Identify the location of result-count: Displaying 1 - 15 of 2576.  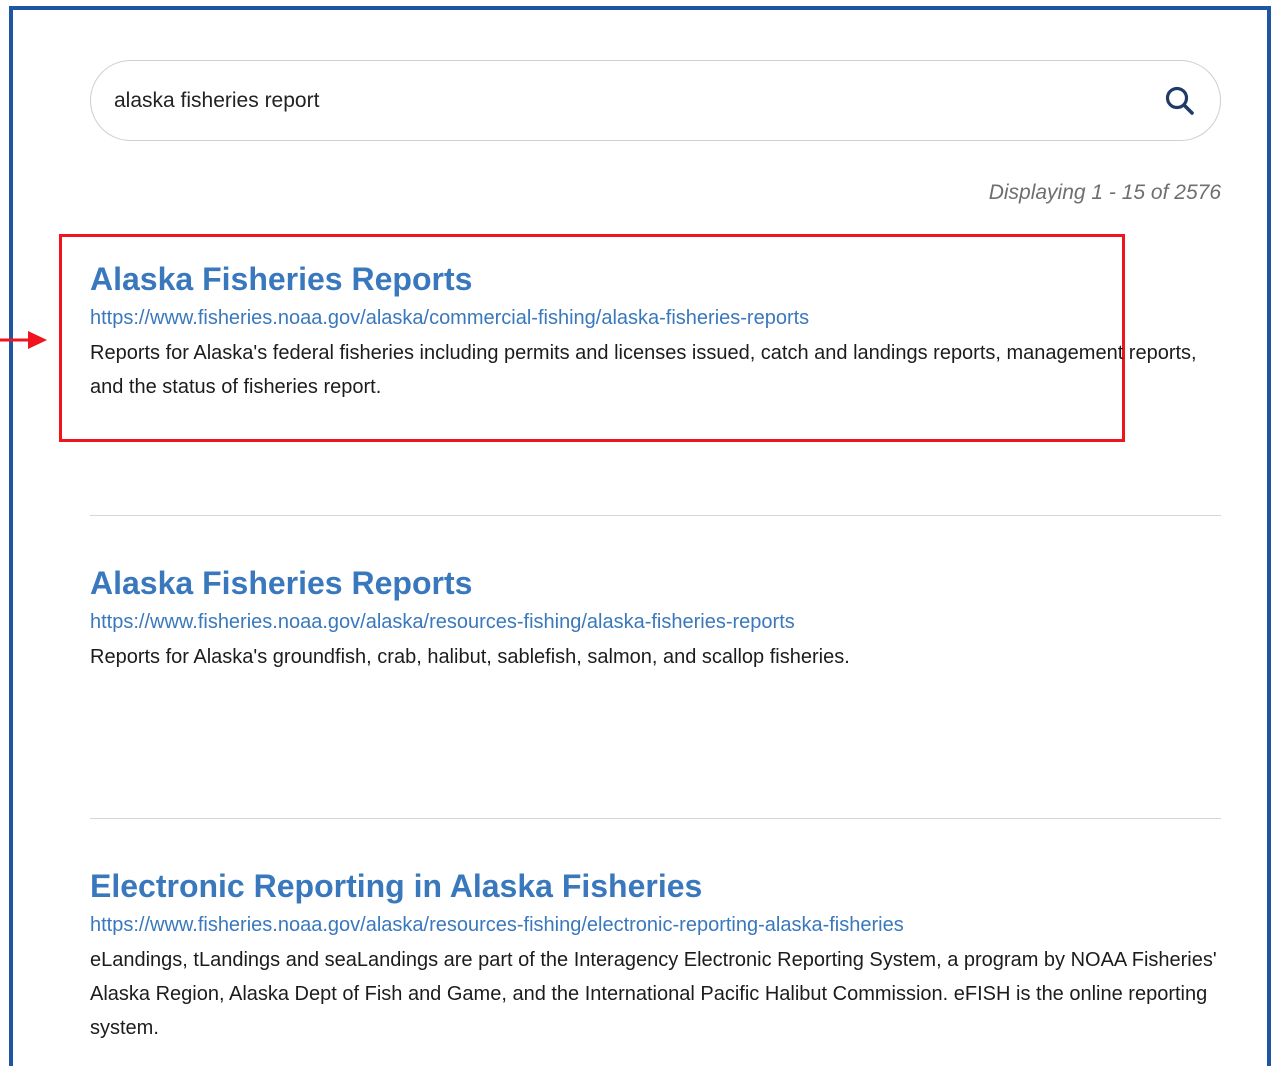
(1104, 192).